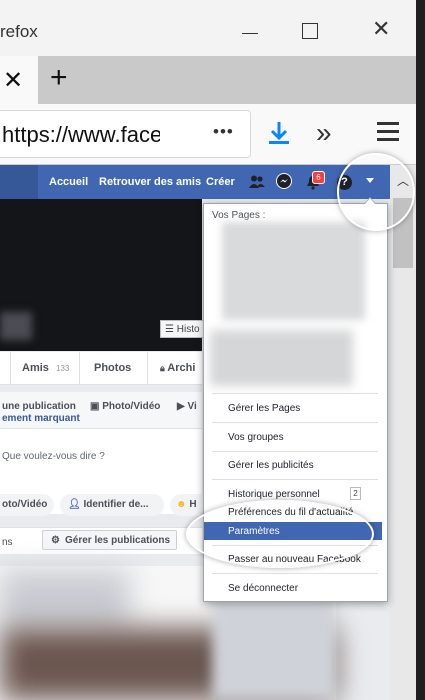 The image size is (425, 700). I want to click on page-actions-icon: •••, so click(223, 132).